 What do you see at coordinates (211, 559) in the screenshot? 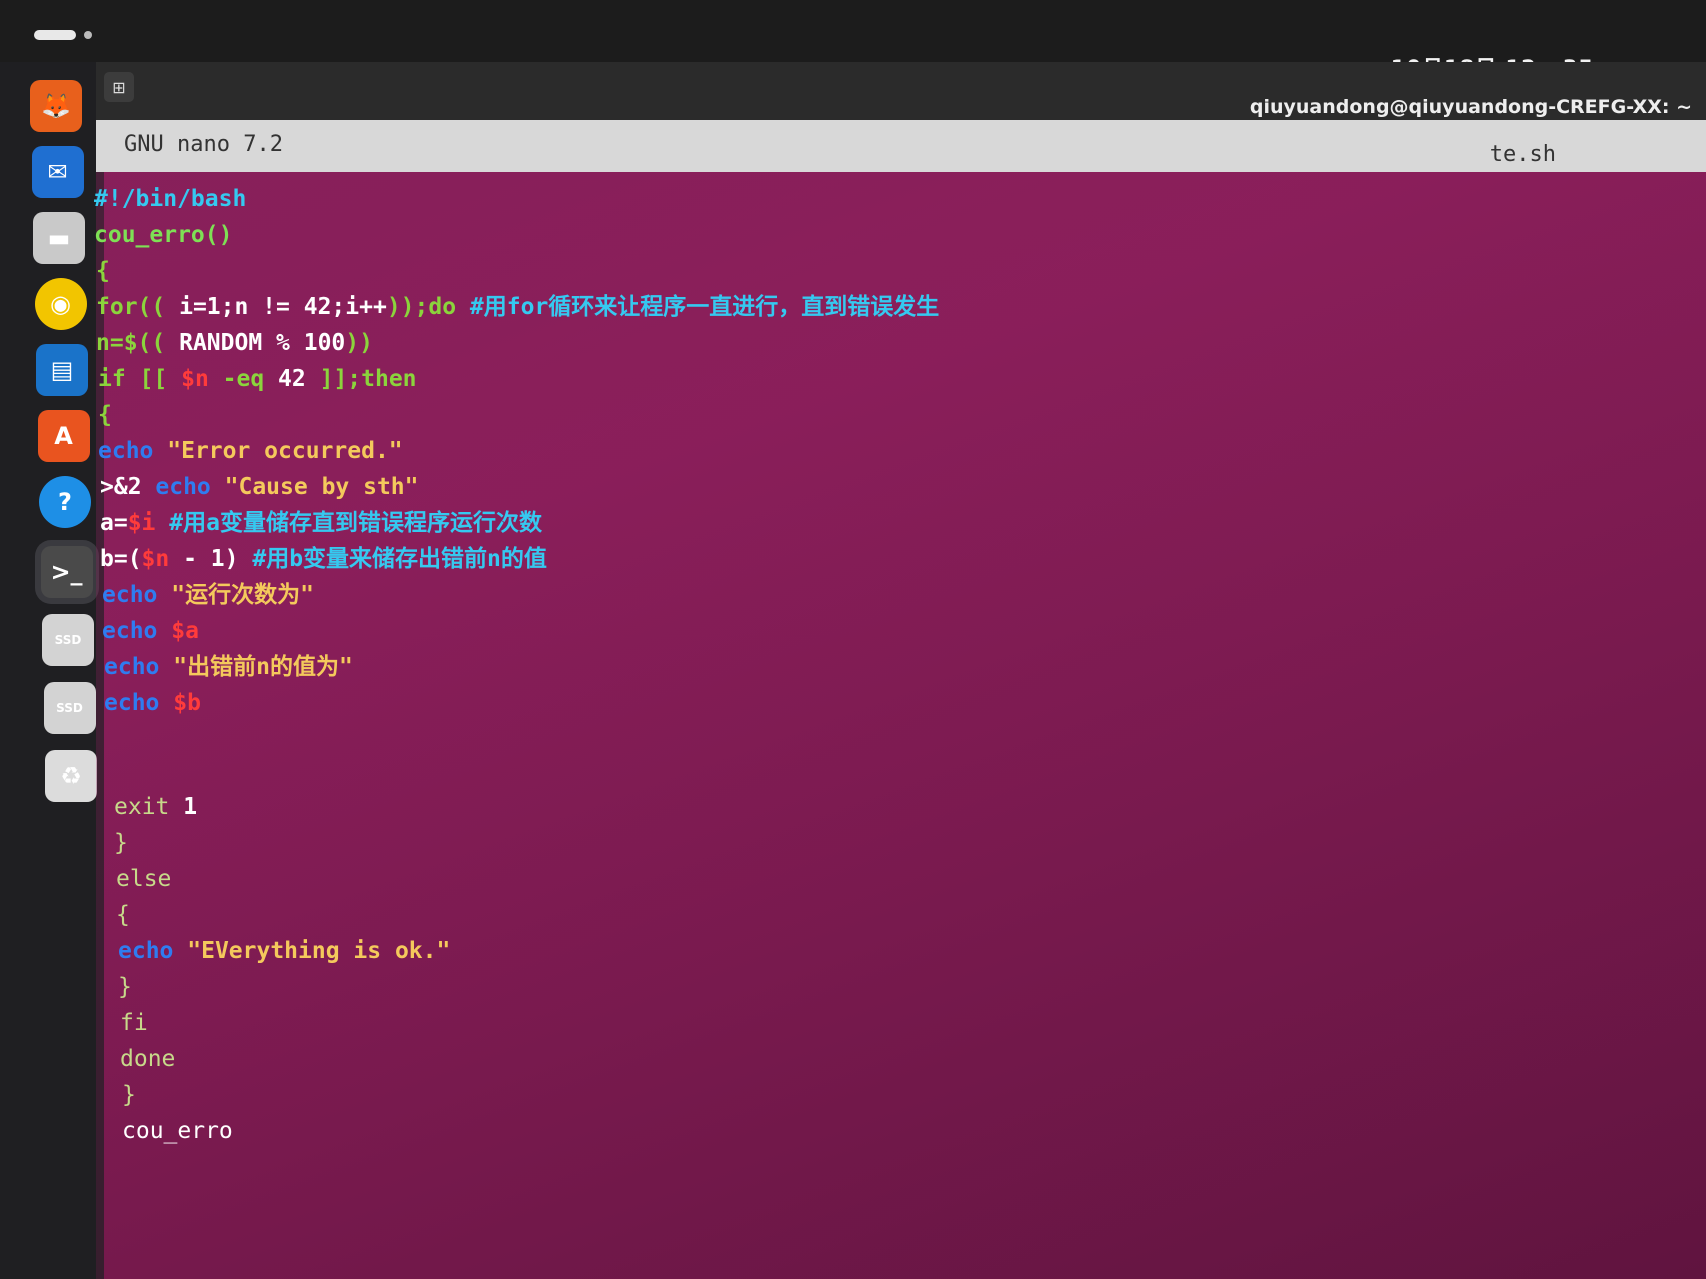
I see `expression: - 1)` at bounding box center [211, 559].